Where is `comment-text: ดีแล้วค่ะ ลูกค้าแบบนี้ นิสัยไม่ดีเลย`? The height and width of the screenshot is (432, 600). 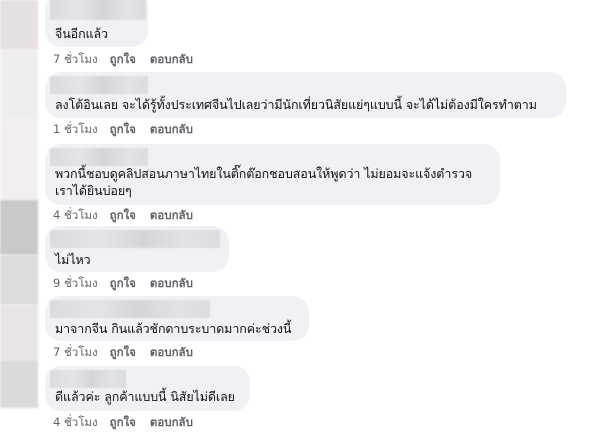 comment-text: ดีแล้วค่ะ ลูกค้าแบบนี้ นิสัยไม่ดีเลย is located at coordinates (145, 396).